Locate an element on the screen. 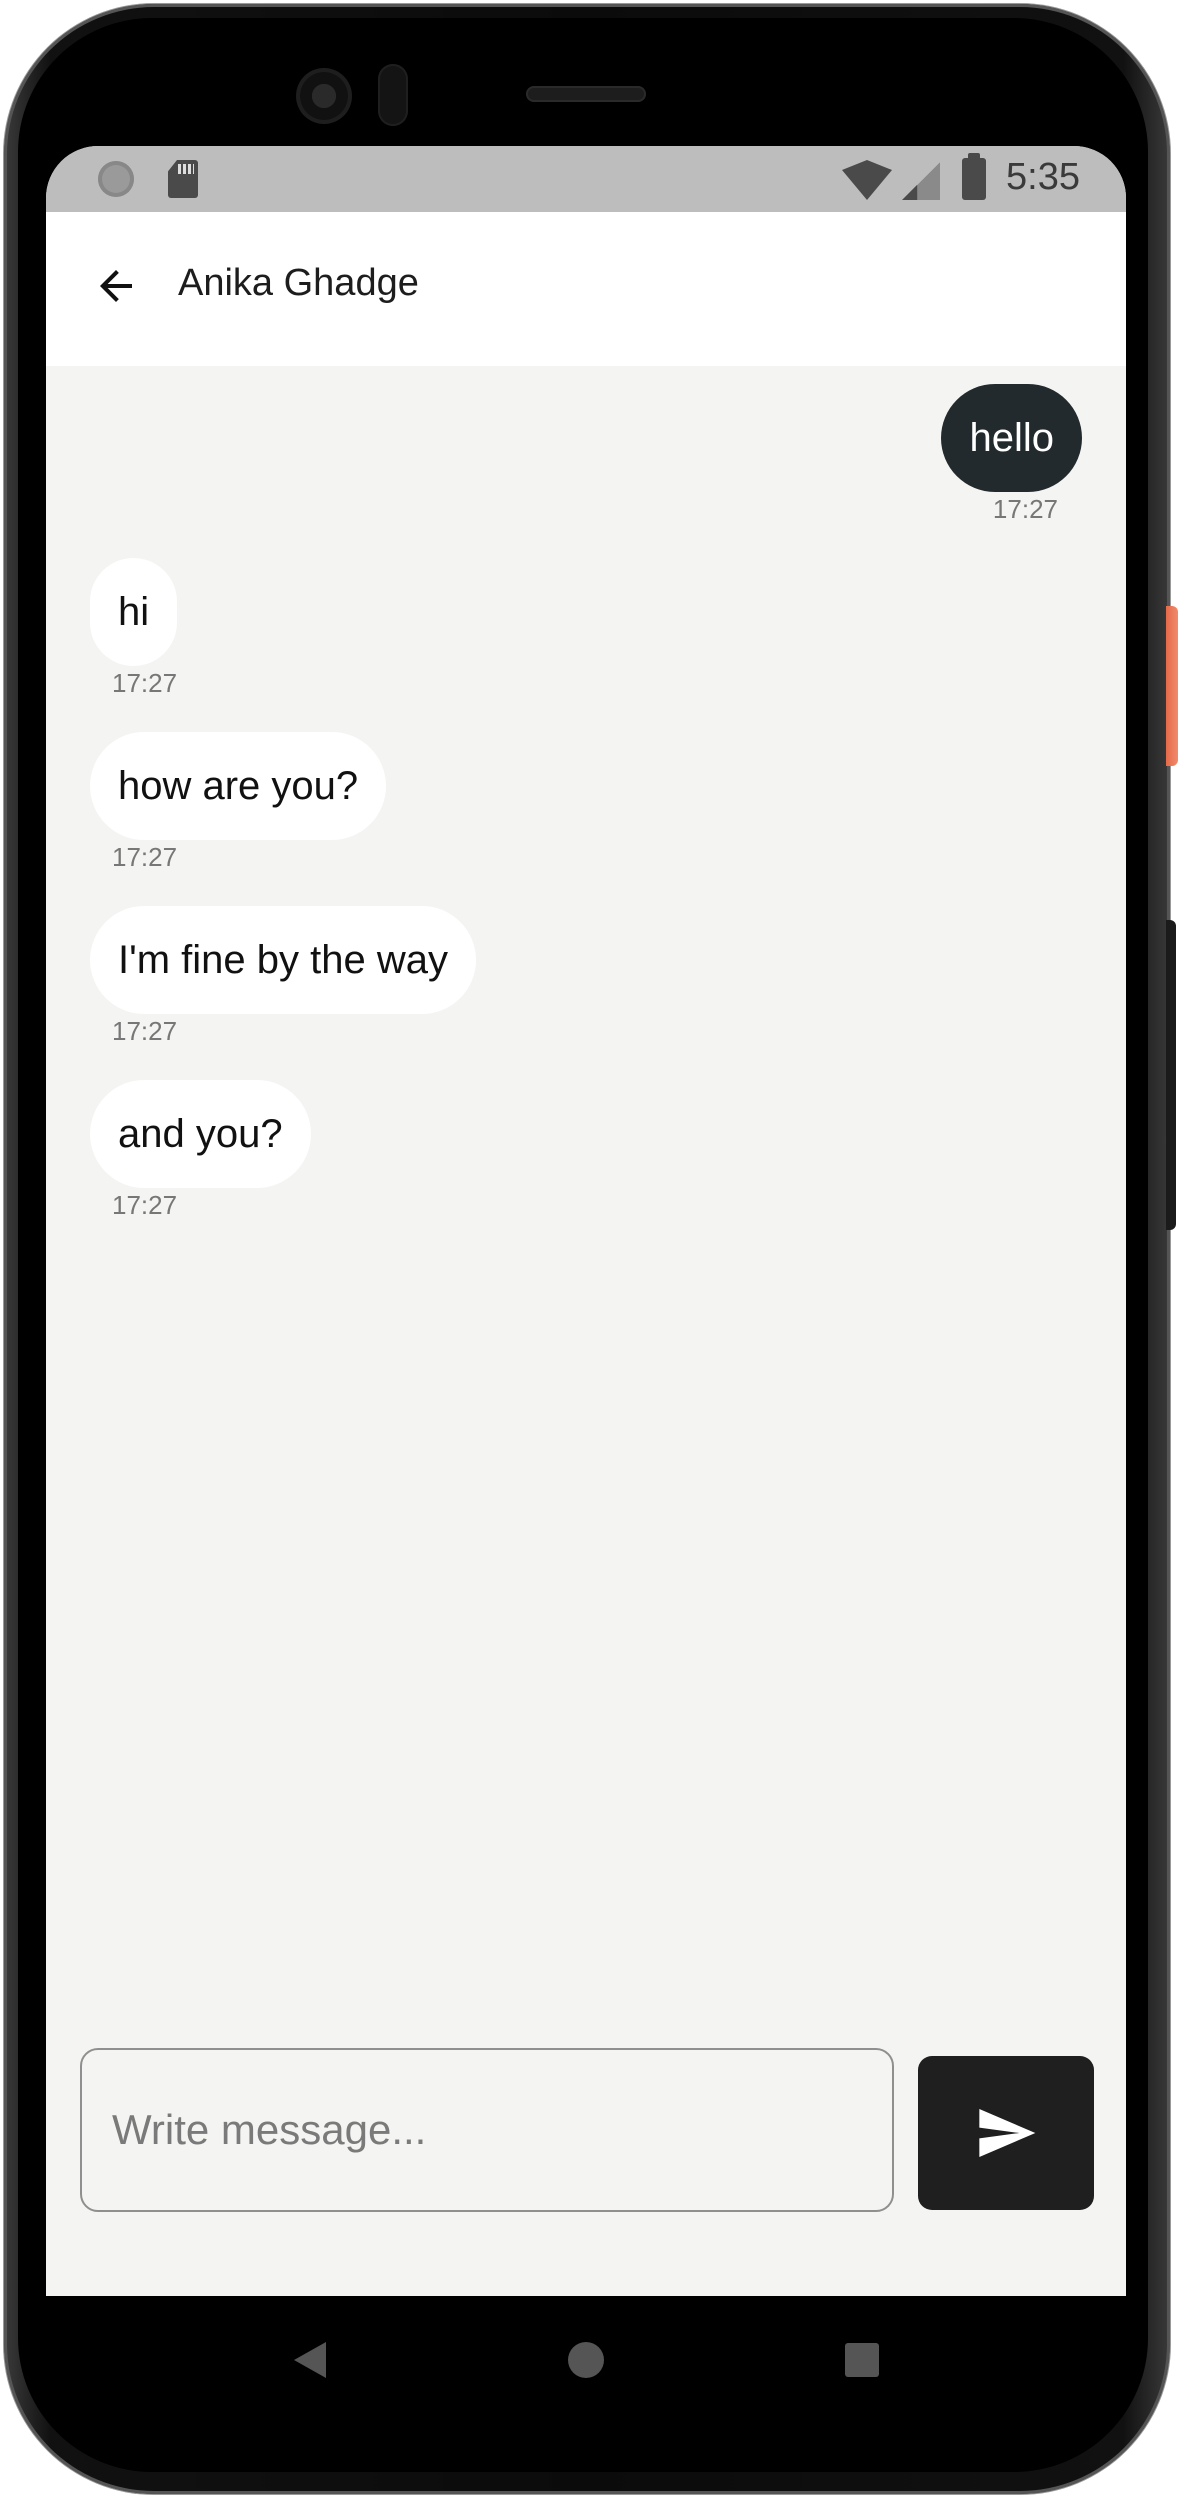  send-button is located at coordinates (1006, 2133).